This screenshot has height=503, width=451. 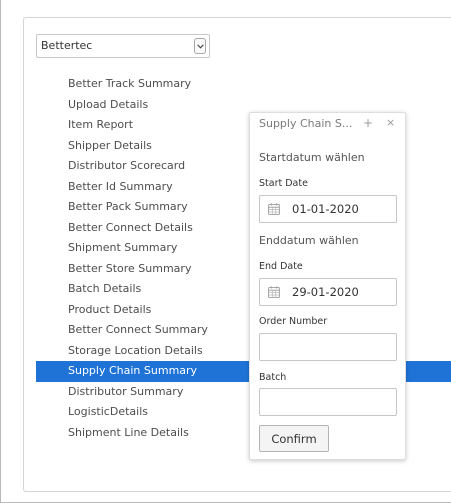 I want to click on start-date-input: 01-01-2020, so click(x=328, y=209).